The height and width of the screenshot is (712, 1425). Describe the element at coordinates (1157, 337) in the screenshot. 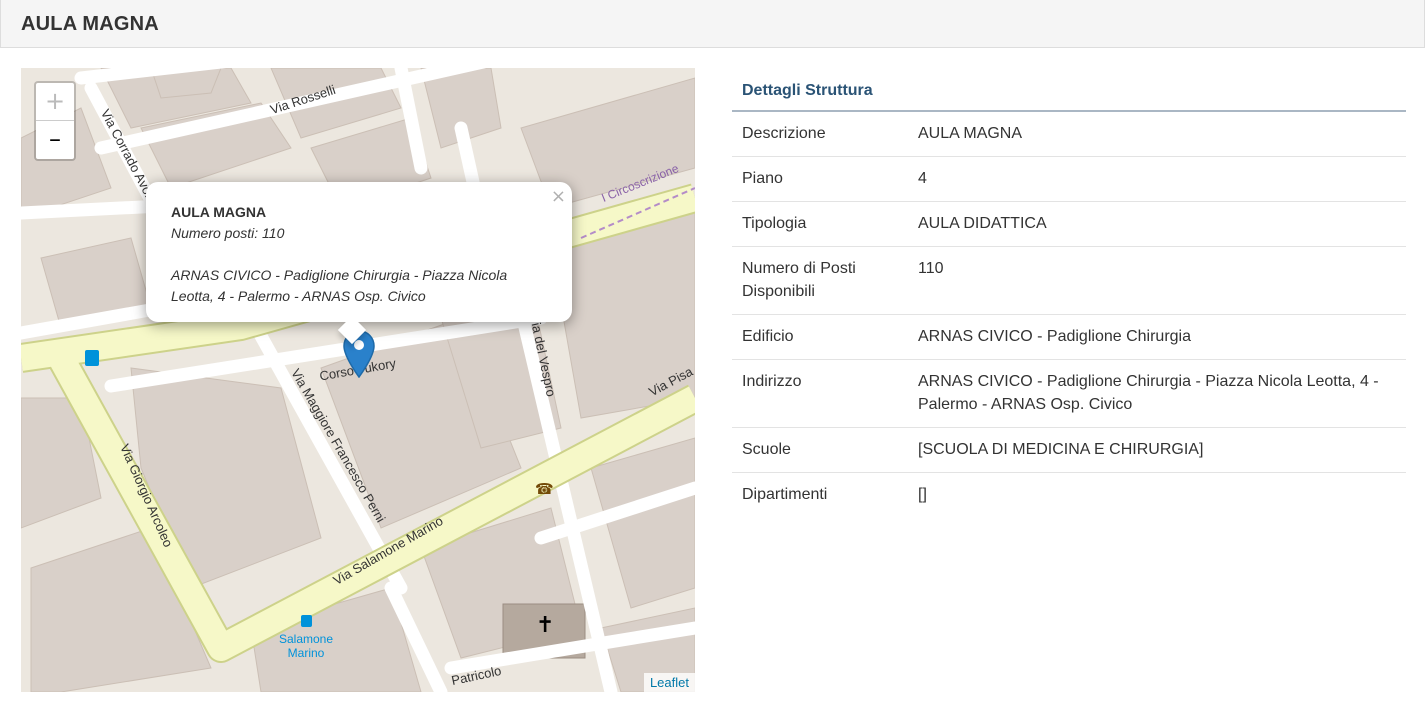

I see `detail-value: ARNAS CIVICO - Padiglione Chirurgia` at that location.